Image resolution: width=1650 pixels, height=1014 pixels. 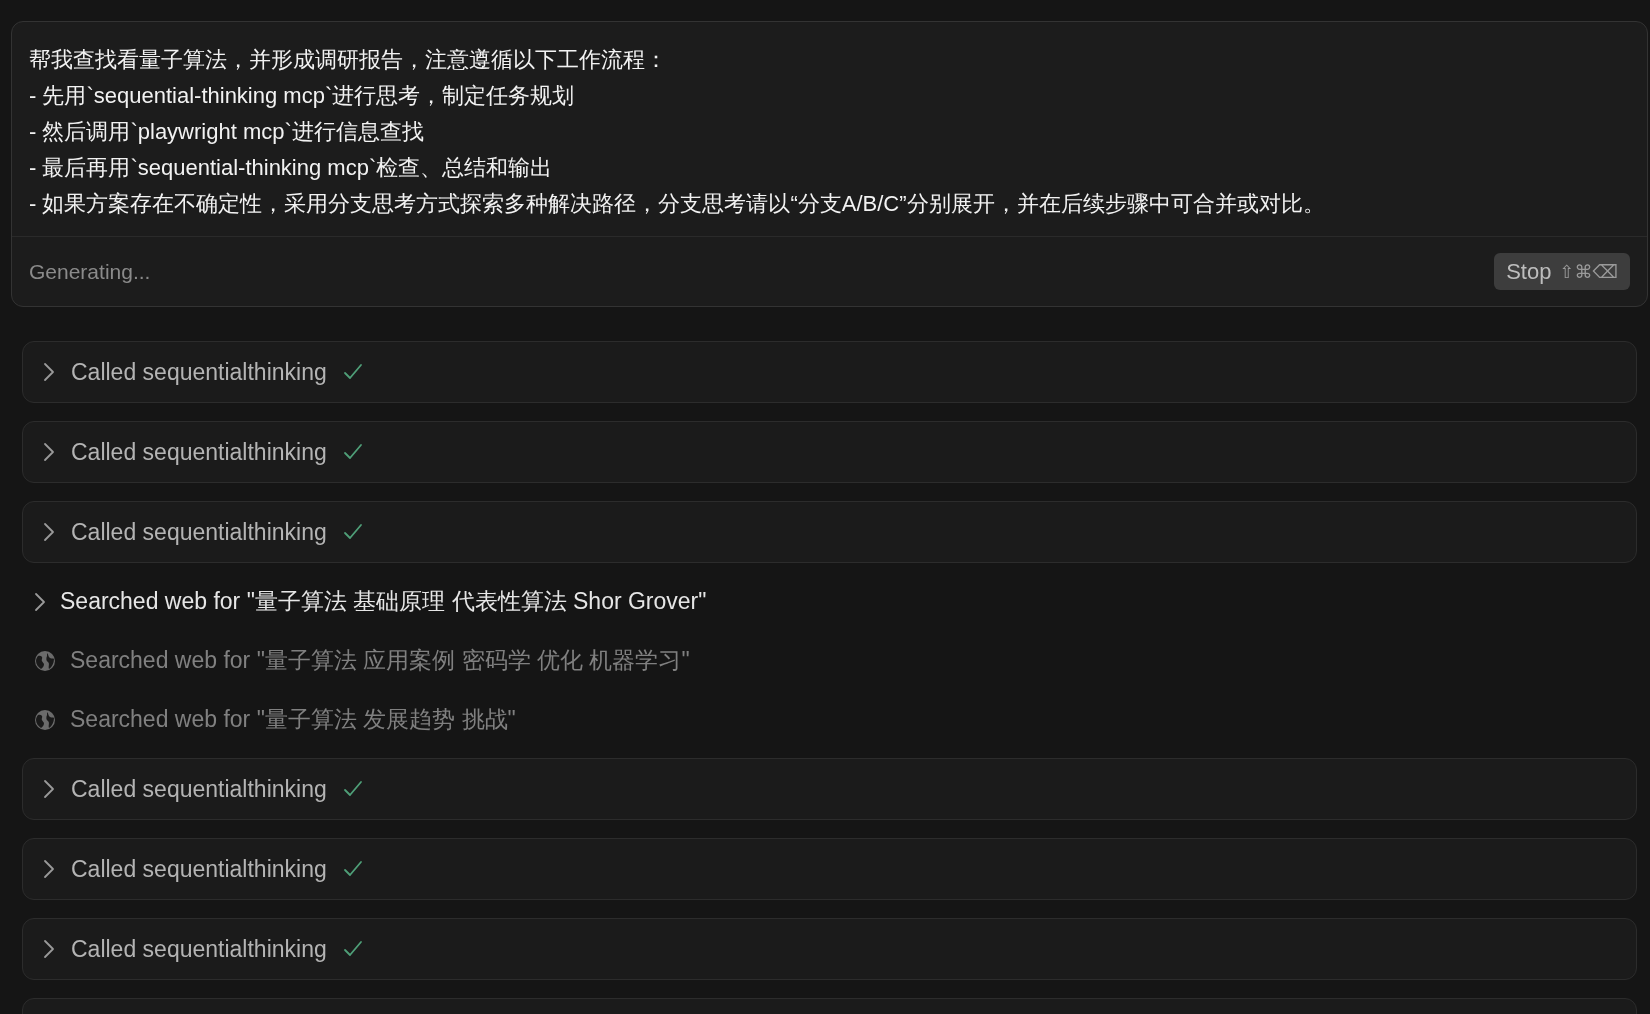 I want to click on search-label: Searched web for "量子算法 应用案例 密码学 优化 机器学习", so click(x=380, y=661).